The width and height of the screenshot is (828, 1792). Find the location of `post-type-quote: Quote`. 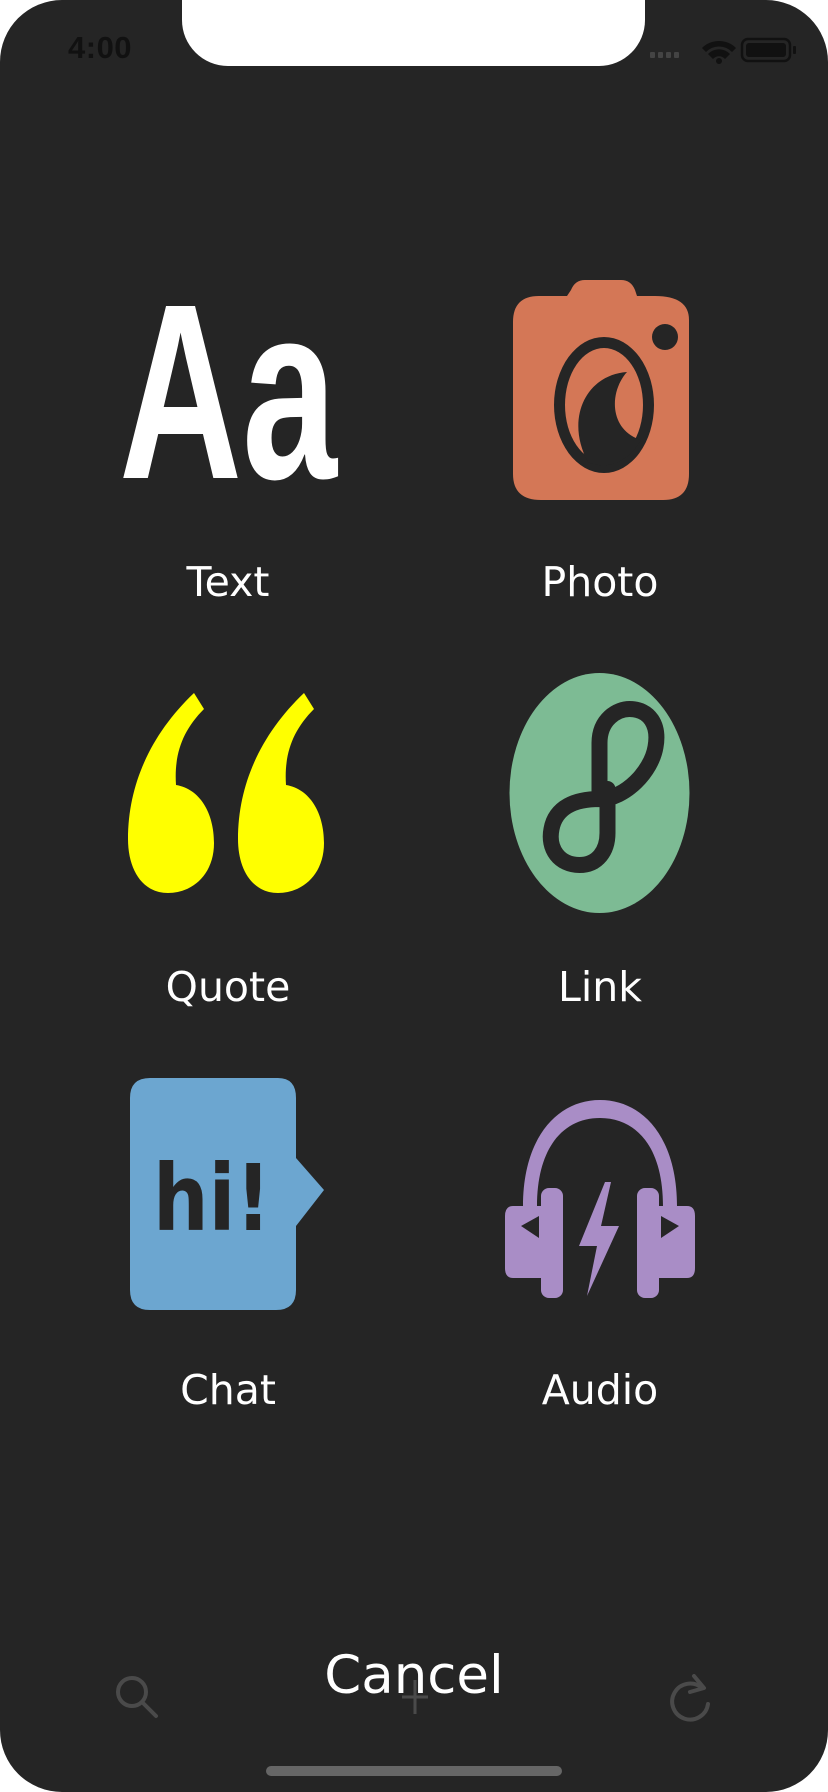

post-type-quote: Quote is located at coordinates (228, 870).